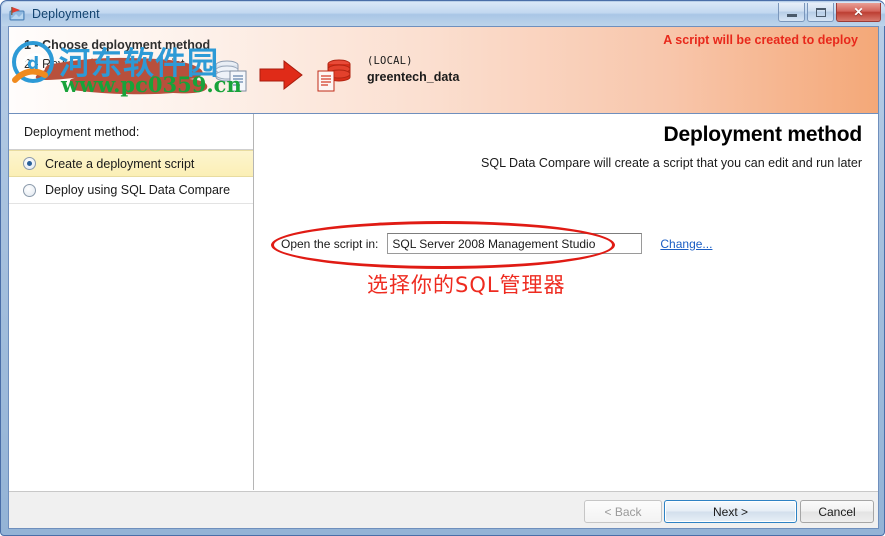  I want to click on sidebar-header-label: Deployment method:, so click(131, 132).